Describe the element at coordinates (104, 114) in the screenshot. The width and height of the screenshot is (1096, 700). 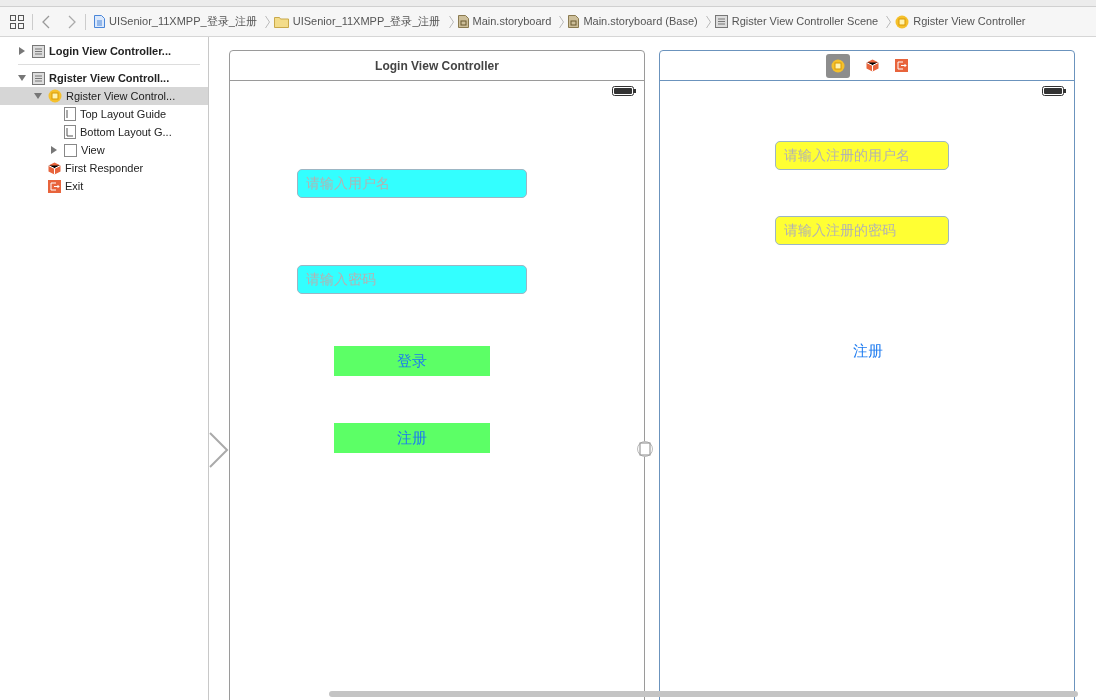
I see `outline-item: Top Layout Guide` at that location.